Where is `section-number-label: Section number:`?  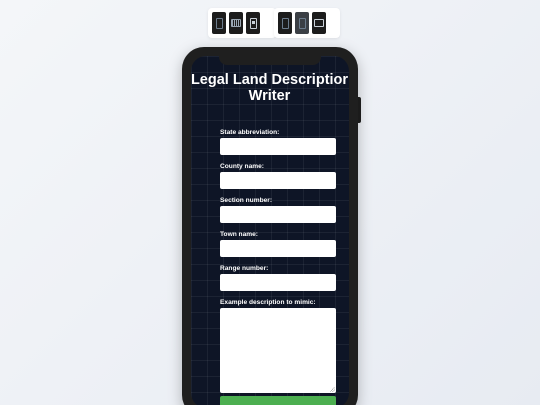 section-number-label: Section number: is located at coordinates (246, 200).